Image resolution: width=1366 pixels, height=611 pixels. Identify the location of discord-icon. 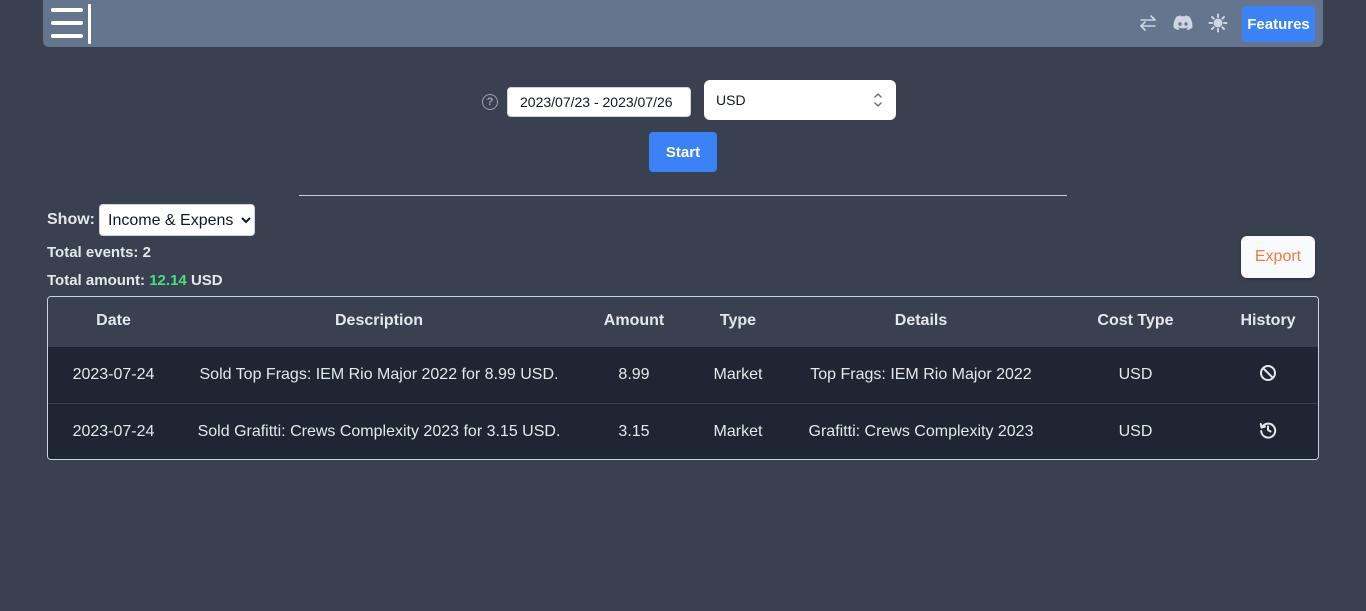
(1183, 23).